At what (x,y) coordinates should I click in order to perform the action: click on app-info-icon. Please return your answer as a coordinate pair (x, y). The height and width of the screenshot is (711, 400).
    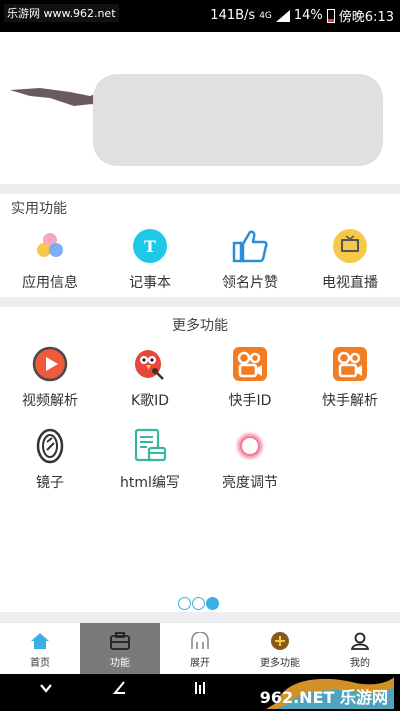
    Looking at the image, I should click on (50, 246).